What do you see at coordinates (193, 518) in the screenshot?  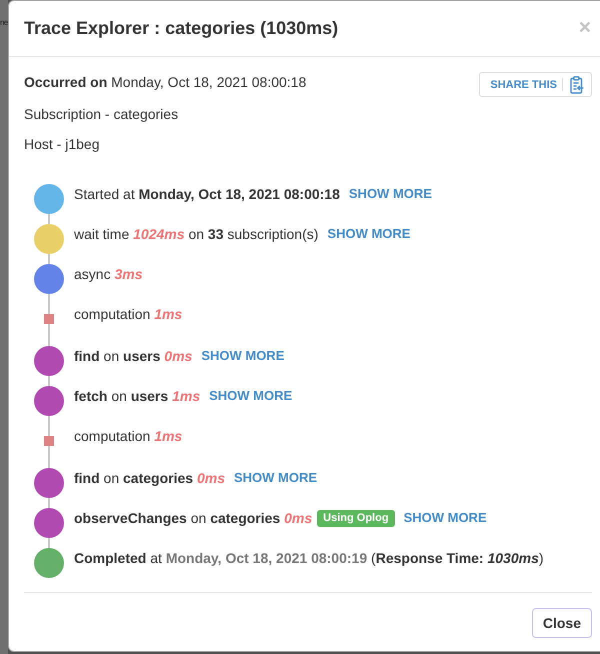 I see `event-text: observeChanges on categories 0ms` at bounding box center [193, 518].